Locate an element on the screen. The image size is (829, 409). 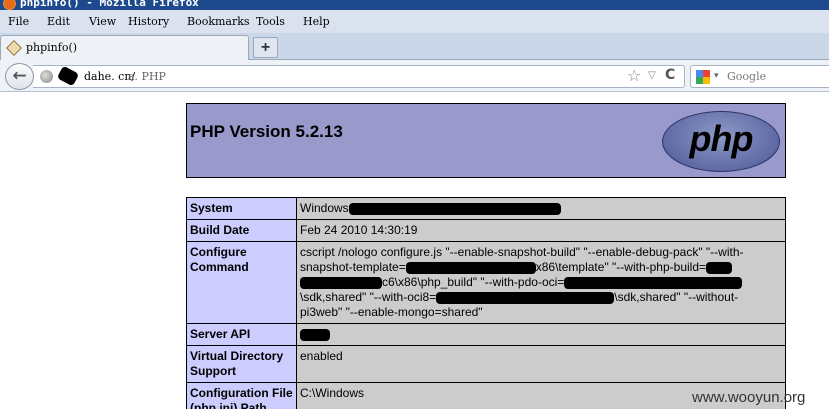
search-input: Google is located at coordinates (746, 76).